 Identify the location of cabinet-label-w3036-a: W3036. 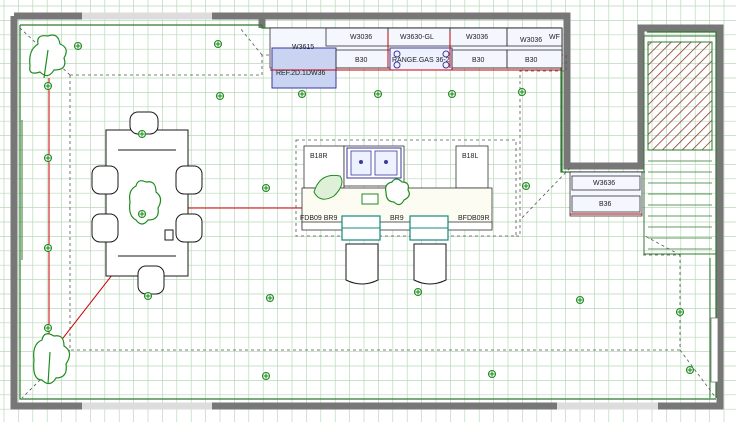
(361, 37).